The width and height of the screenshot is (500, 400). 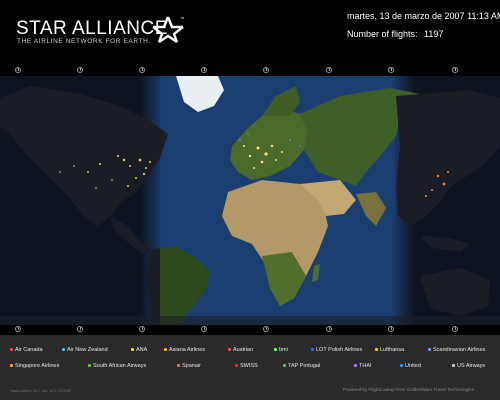 What do you see at coordinates (182, 18) in the screenshot?
I see `svg-text: ™` at bounding box center [182, 18].